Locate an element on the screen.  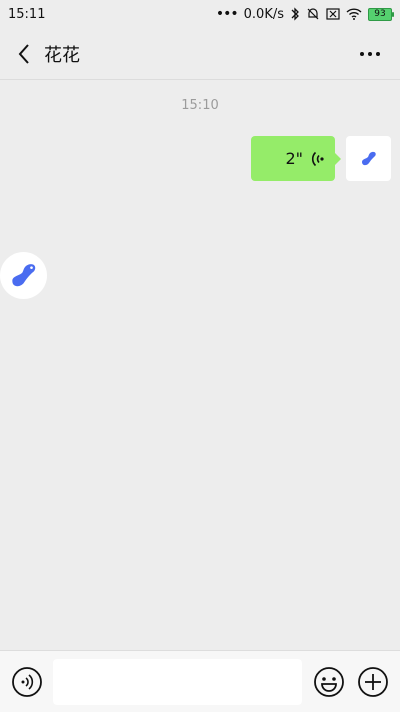
voice-message-bubble: 2" is located at coordinates (296, 158).